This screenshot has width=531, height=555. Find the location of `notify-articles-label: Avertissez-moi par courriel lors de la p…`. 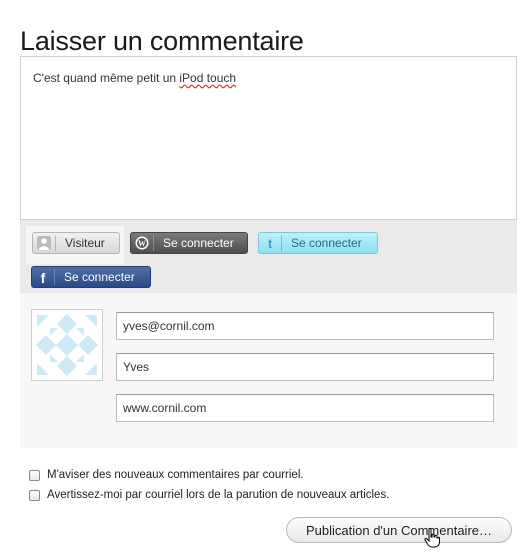

notify-articles-label: Avertissez-moi par courriel lors de la p… is located at coordinates (218, 495).